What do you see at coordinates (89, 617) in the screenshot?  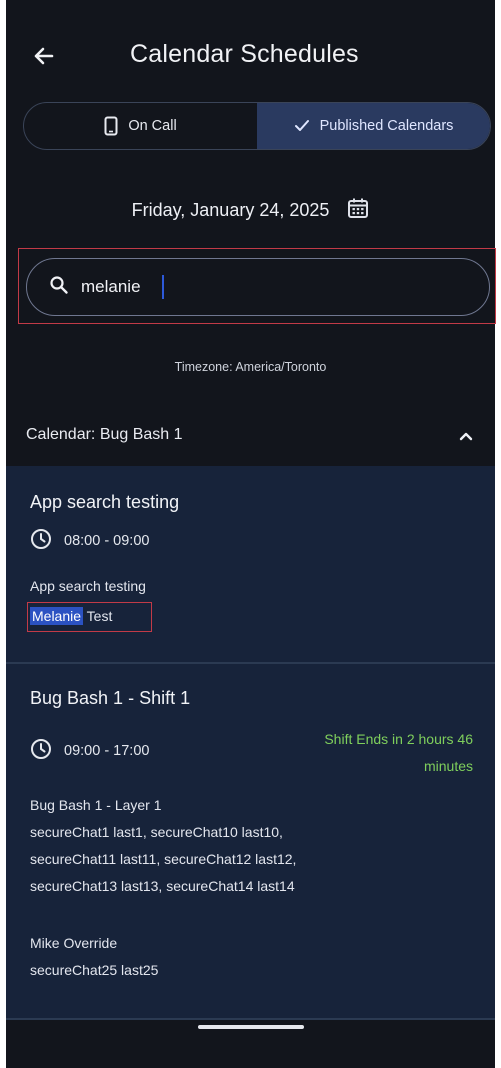 I see `member-annotation-outline` at bounding box center [89, 617].